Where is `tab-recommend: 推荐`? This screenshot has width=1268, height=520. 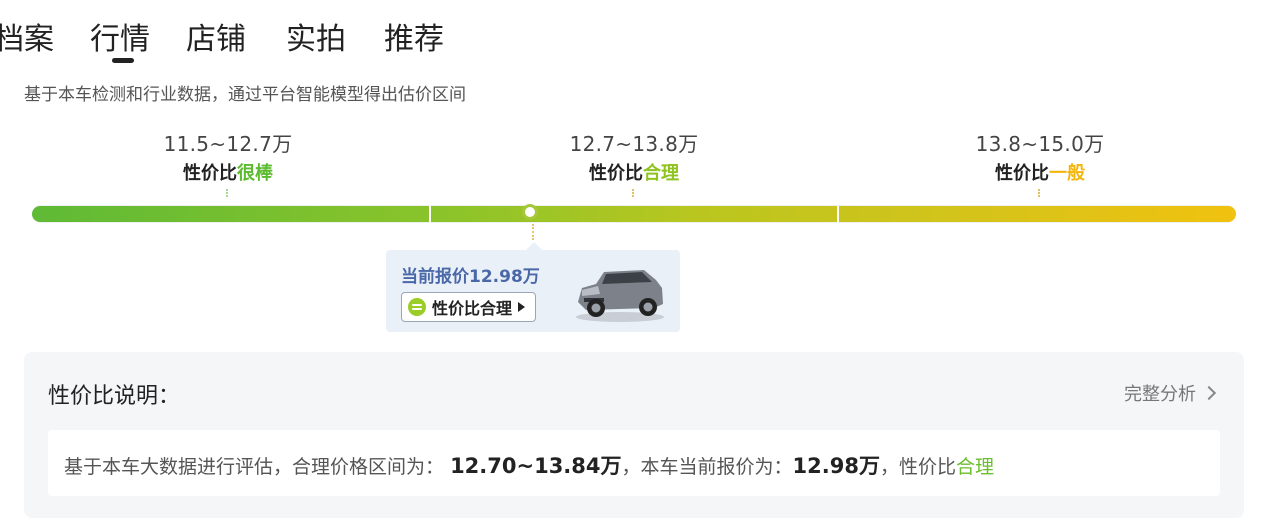 tab-recommend: 推荐 is located at coordinates (414, 36).